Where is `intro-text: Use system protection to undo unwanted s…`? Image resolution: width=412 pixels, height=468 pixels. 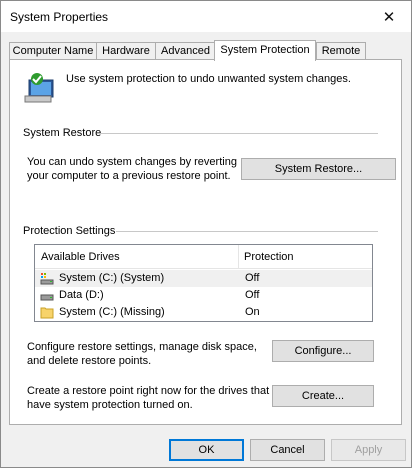 intro-text: Use system protection to undo unwanted s… is located at coordinates (208, 79).